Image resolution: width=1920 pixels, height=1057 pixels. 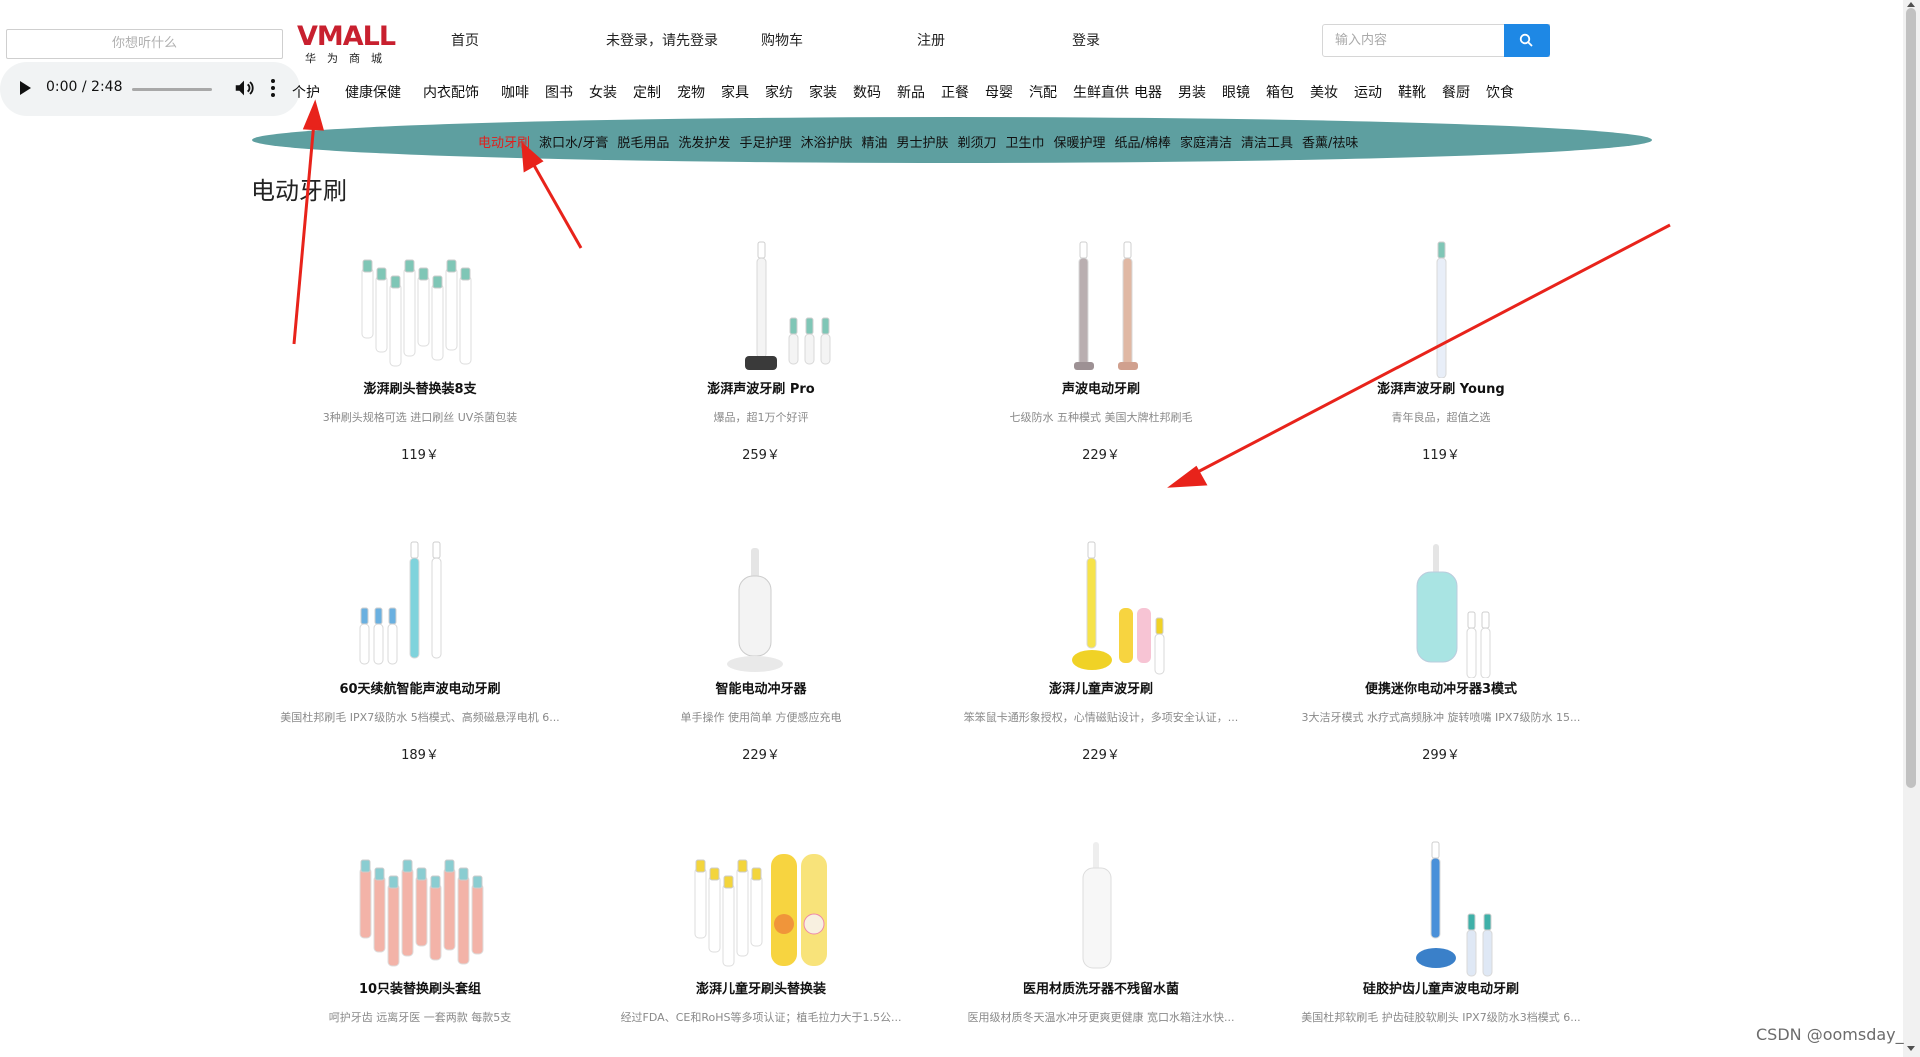 What do you see at coordinates (1280, 92) in the screenshot?
I see `category-item: 箱包` at bounding box center [1280, 92].